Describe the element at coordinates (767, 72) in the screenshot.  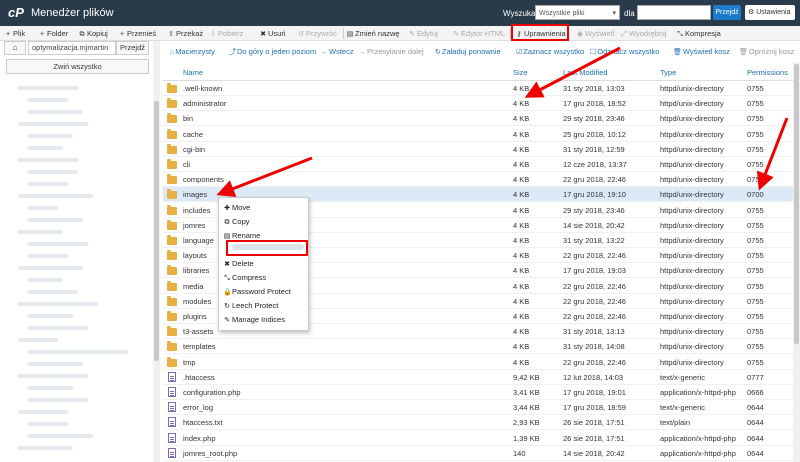
I see `column-permissions: Permissions` at that location.